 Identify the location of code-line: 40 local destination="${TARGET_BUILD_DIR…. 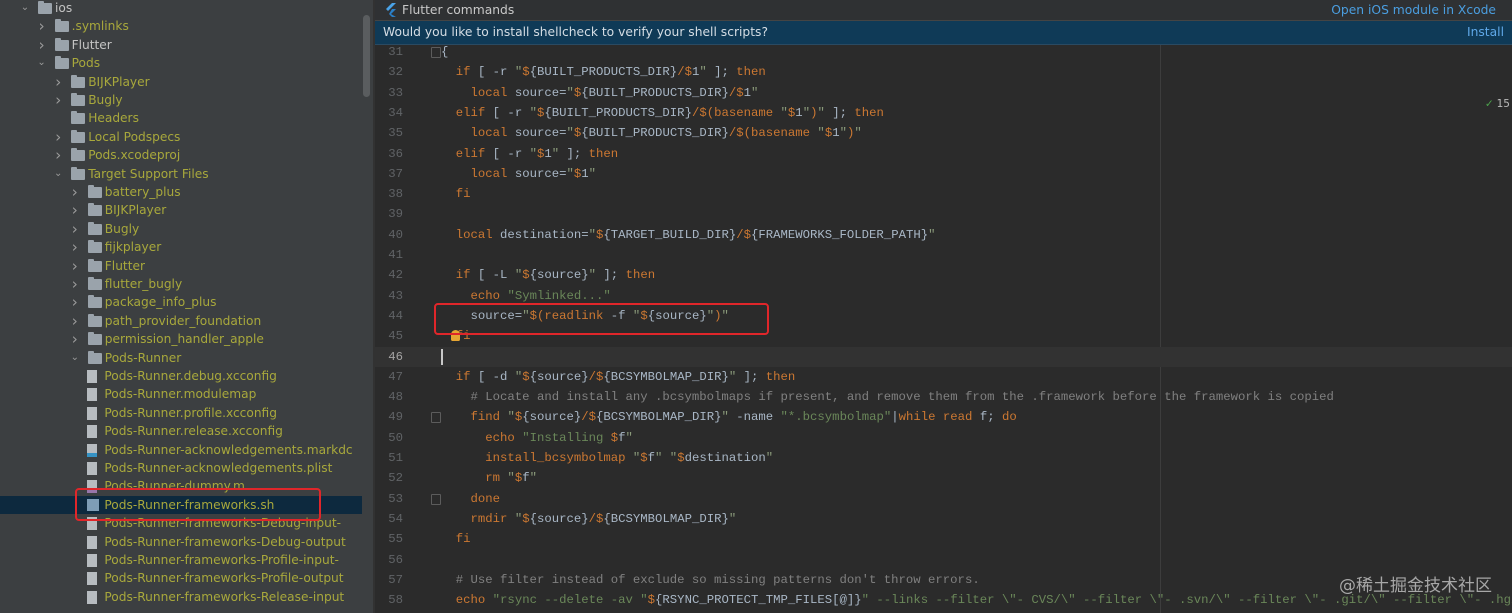
(943, 235).